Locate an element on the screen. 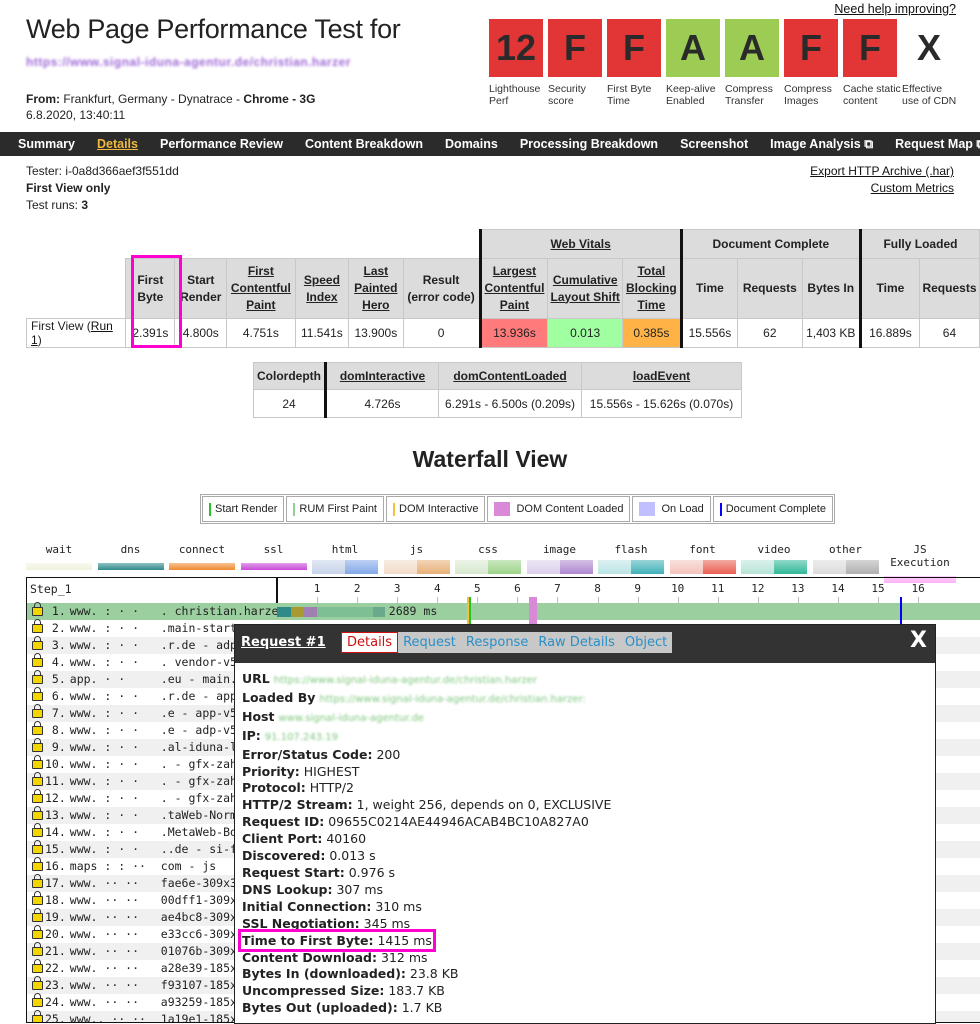  col-header: Total Blocking Time is located at coordinates (651, 288).